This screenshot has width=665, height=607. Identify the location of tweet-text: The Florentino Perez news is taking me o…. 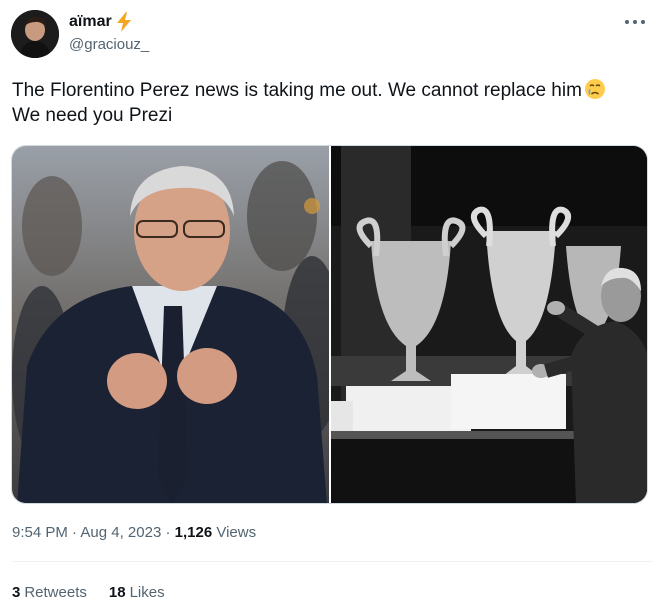
(327, 103).